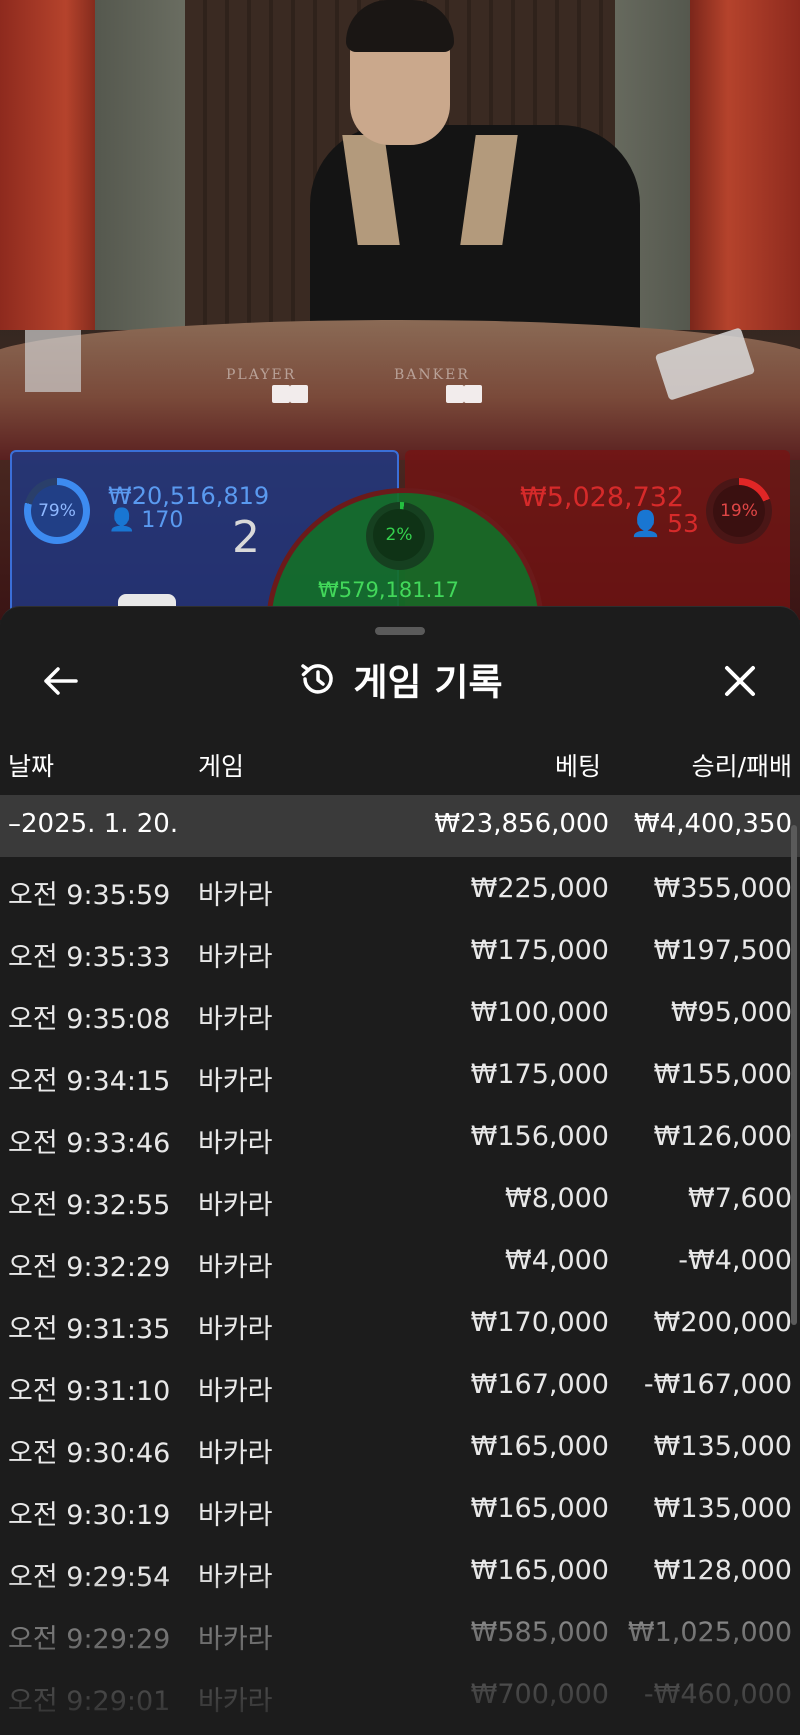 Image resolution: width=800 pixels, height=1735 pixels. I want to click on wall-decoration-left, so click(55, 165).